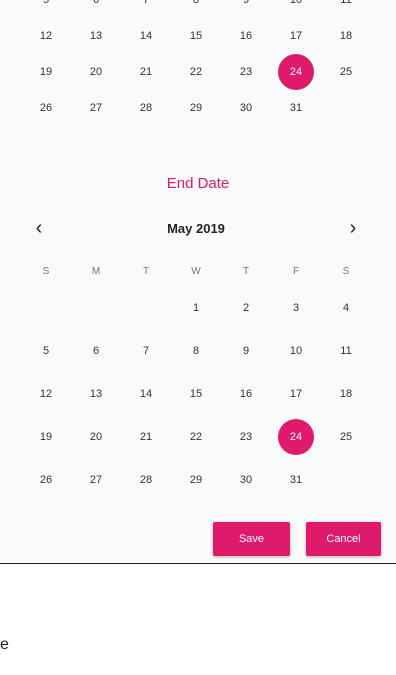 The height and width of the screenshot is (675, 396). Describe the element at coordinates (296, 308) in the screenshot. I see `day-cell: 3` at that location.